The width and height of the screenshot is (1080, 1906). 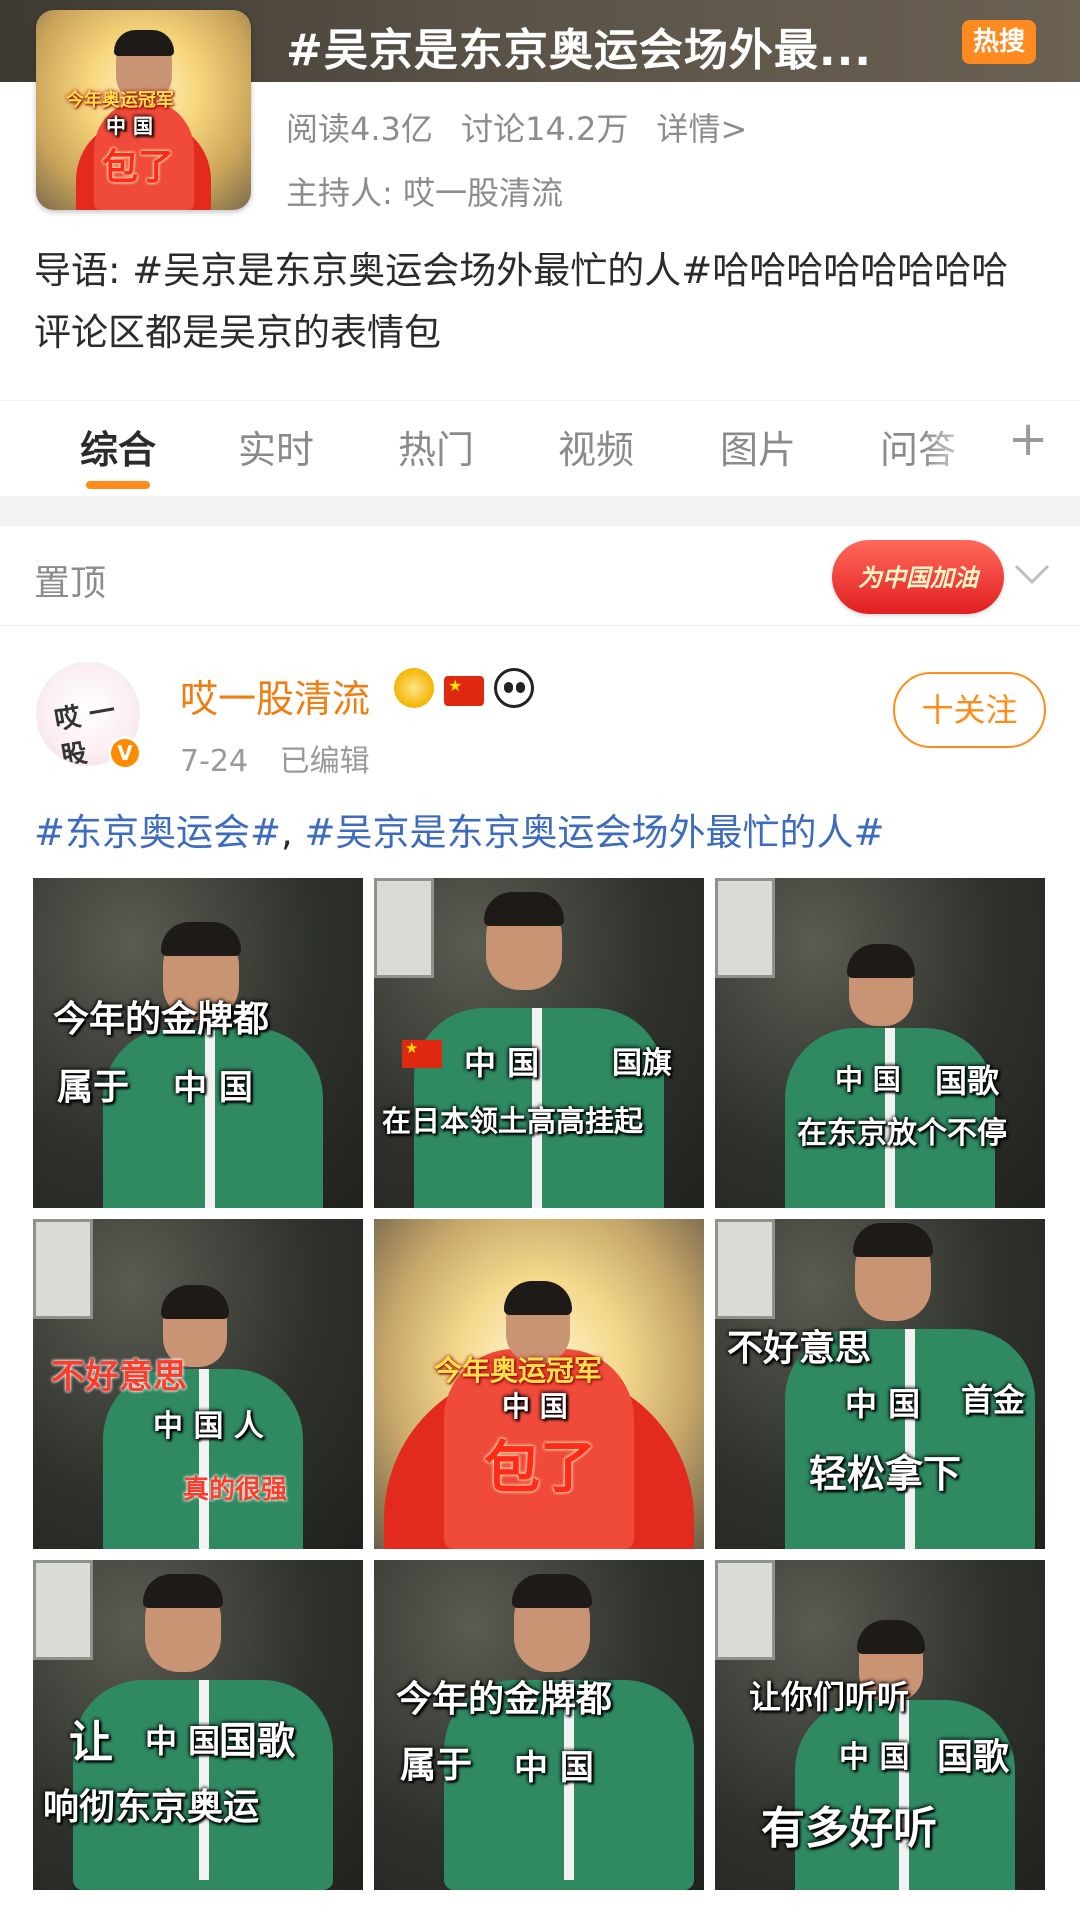 What do you see at coordinates (157, 832) in the screenshot?
I see `hashtag-tokyo-olympics: #东京奥运会#` at bounding box center [157, 832].